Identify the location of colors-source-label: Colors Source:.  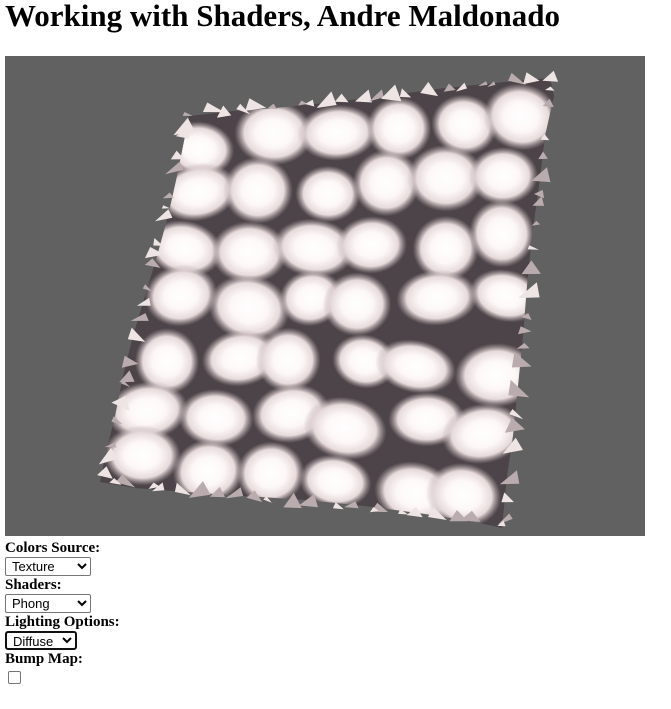
(53, 548).